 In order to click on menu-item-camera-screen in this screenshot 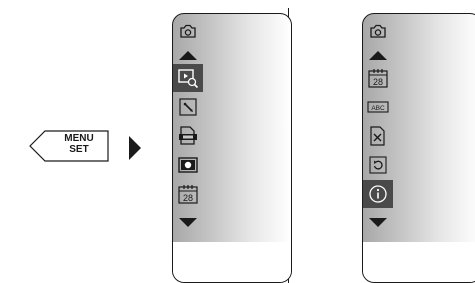, I will do `click(188, 165)`.